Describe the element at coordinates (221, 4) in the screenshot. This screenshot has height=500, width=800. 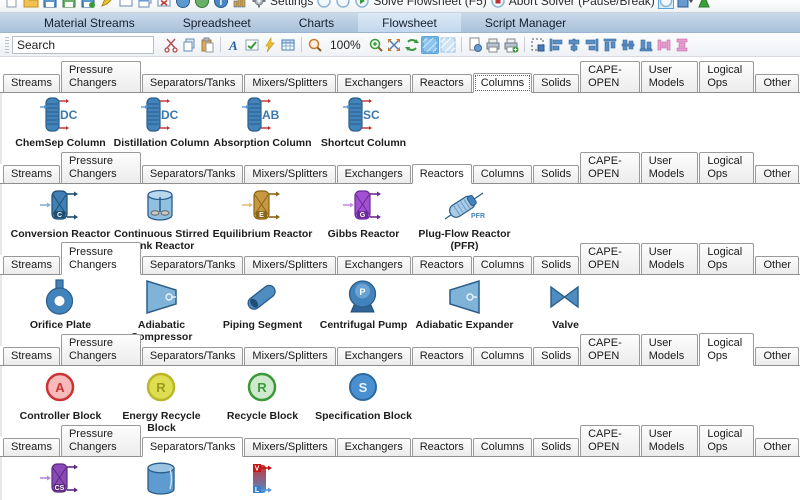
I see `info-ball-icon: i` at that location.